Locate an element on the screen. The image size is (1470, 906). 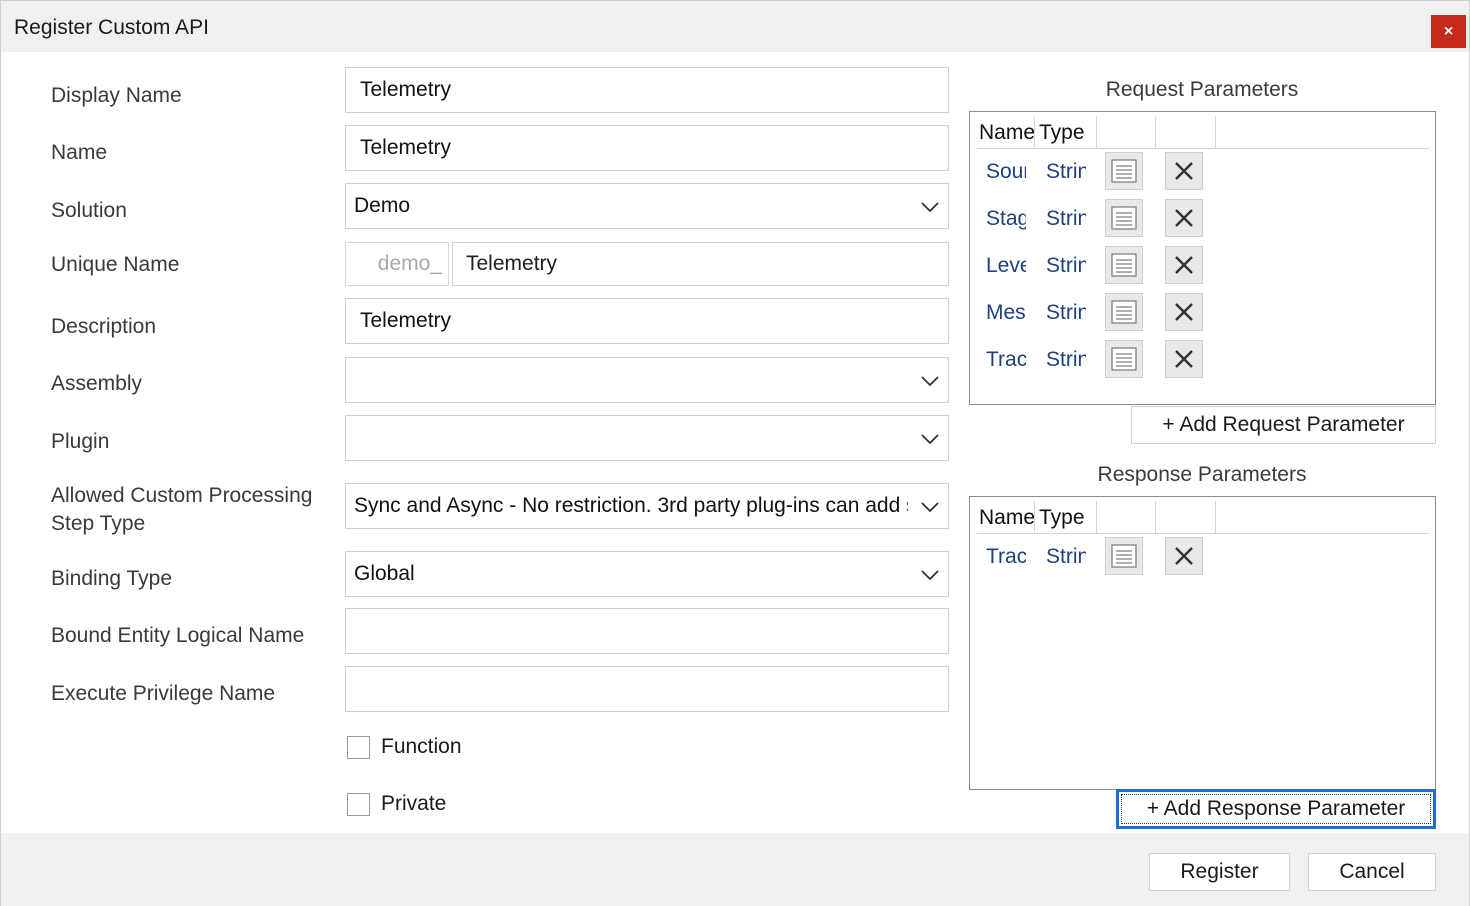
execute-privilege-input is located at coordinates (647, 689).